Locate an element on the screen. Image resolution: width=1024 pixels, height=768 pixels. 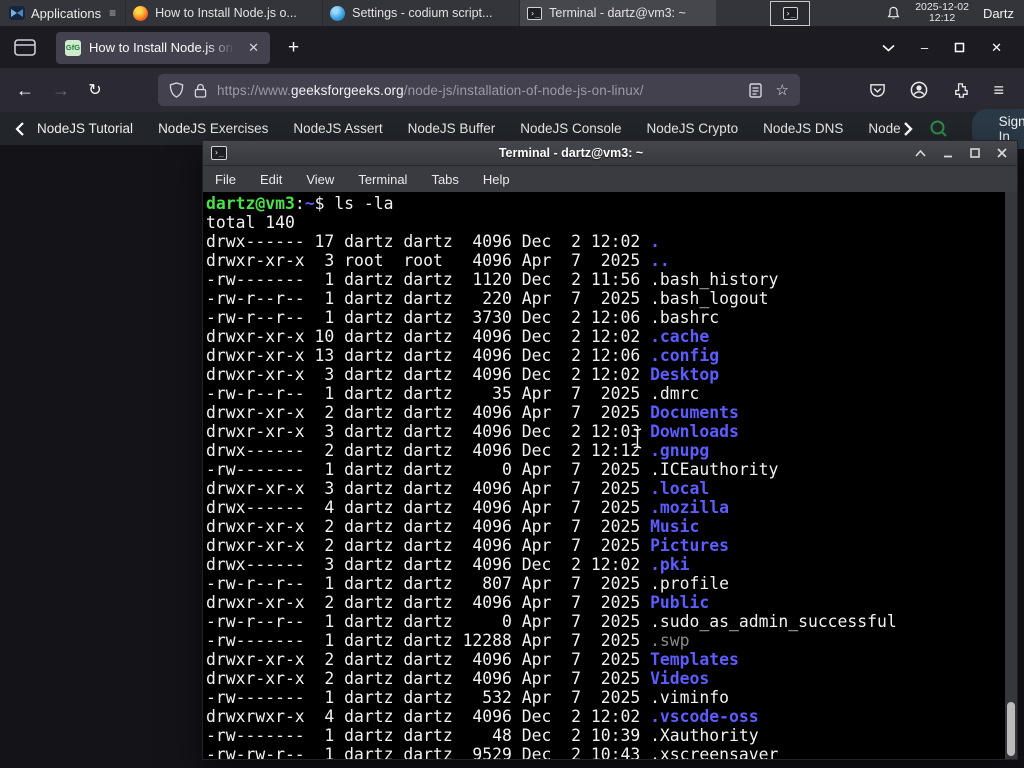
tracking-shield-icon is located at coordinates (176, 90).